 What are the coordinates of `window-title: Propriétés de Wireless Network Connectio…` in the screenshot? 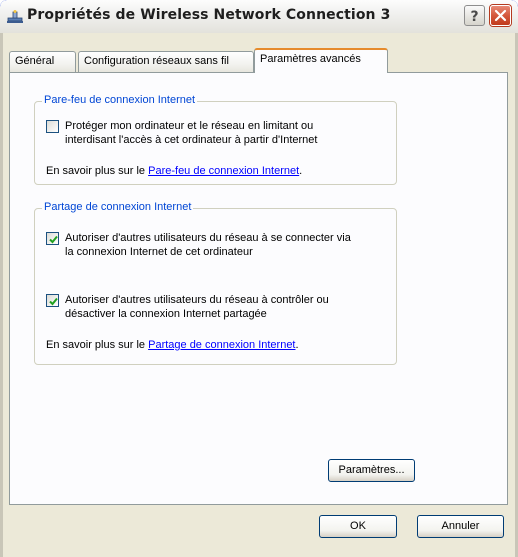 It's located at (209, 15).